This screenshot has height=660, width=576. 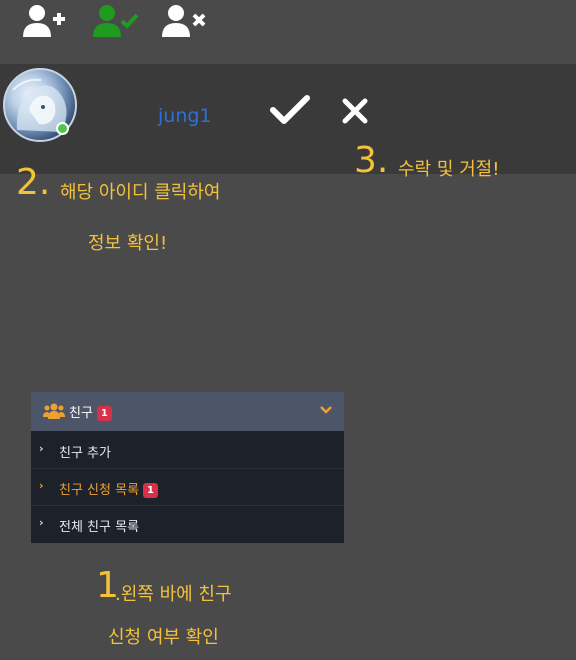 I want to click on users-group-icon, so click(x=54, y=411).